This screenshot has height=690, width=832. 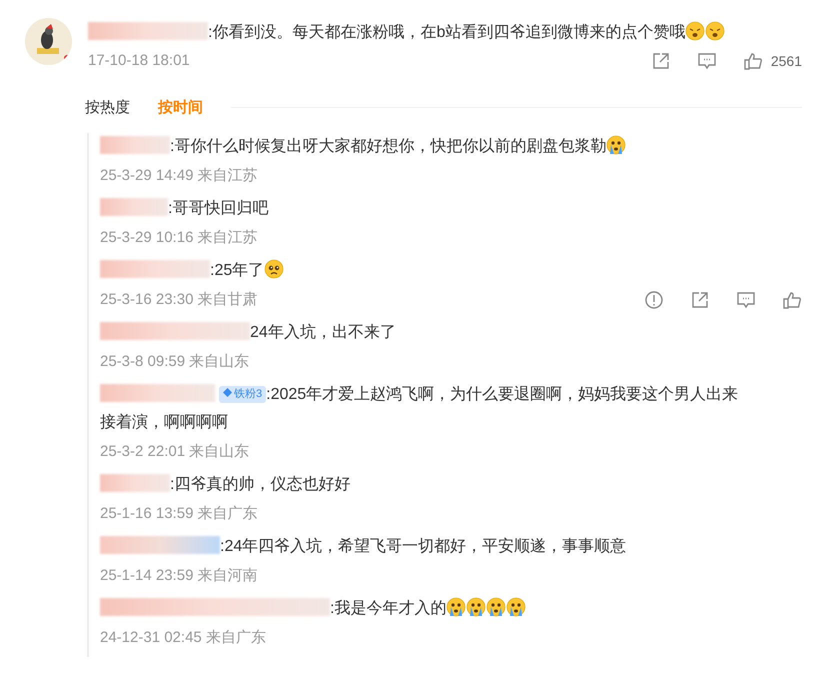 I want to click on timestamp: 25-3-16 23:30 来自甘肃, so click(x=179, y=300).